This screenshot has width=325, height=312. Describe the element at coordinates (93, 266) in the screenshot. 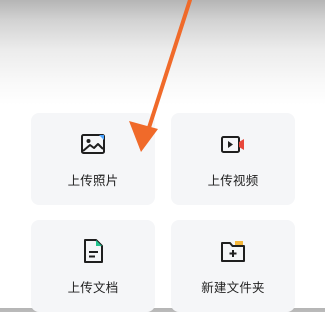

I see `upload-document-button: 上传文档` at that location.